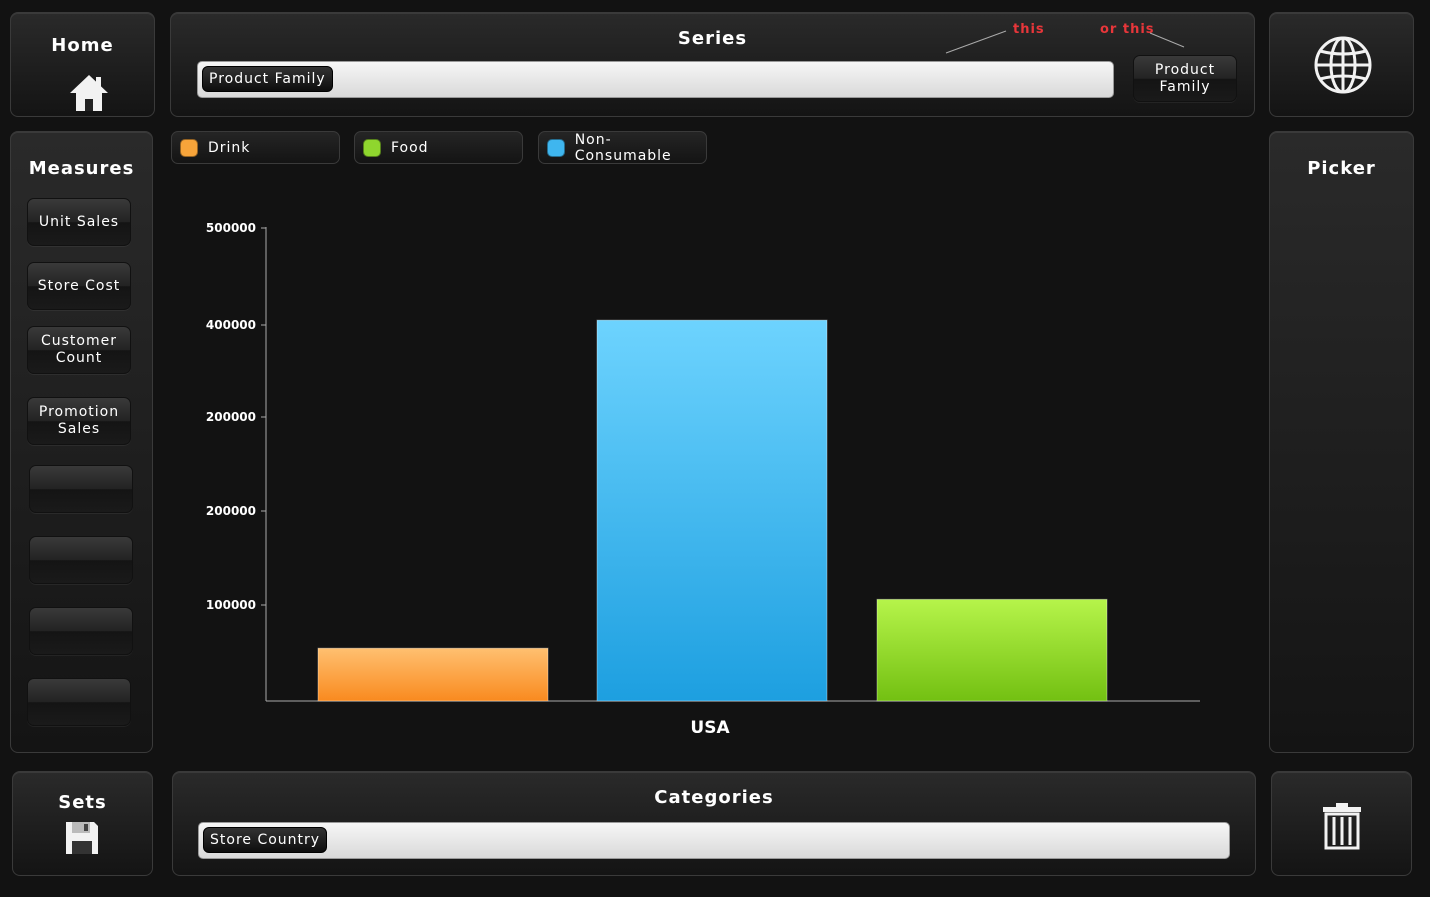 The image size is (1430, 897). Describe the element at coordinates (710, 728) in the screenshot. I see `x-category-label: USA` at that location.